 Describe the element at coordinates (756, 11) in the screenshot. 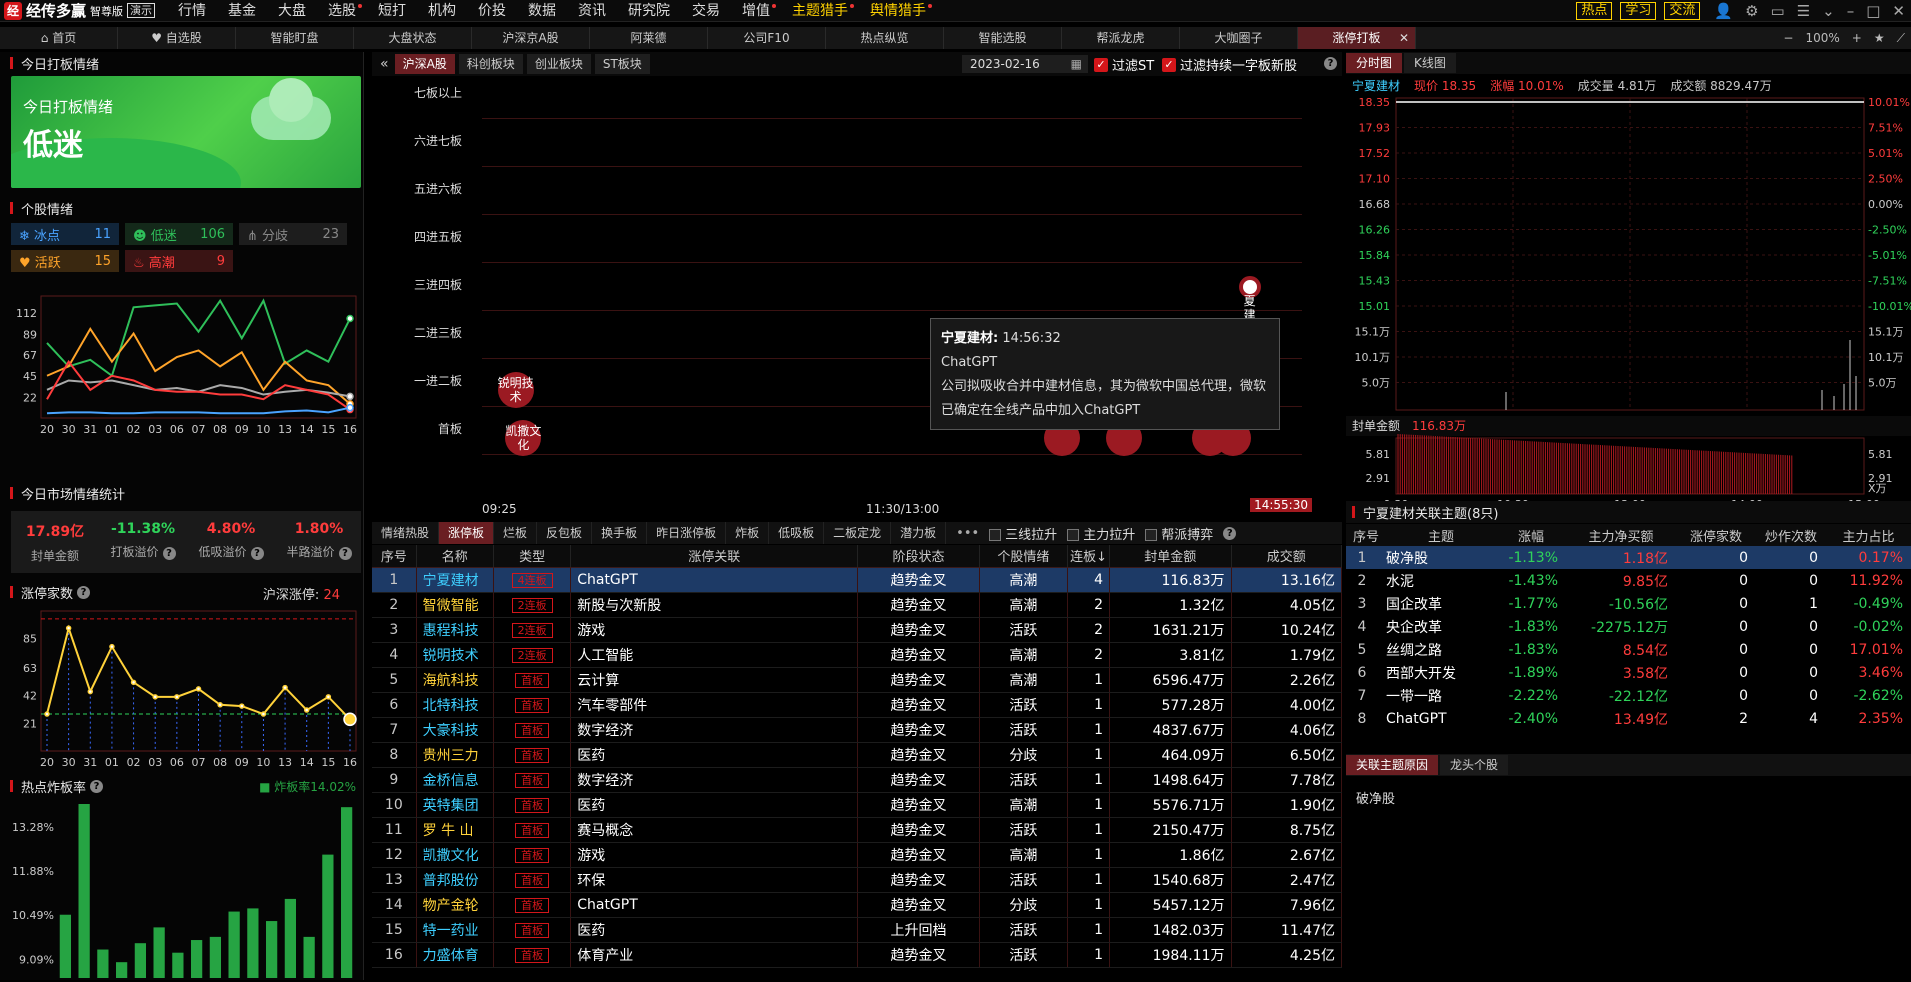

I see `menu-item-11: 增值` at that location.